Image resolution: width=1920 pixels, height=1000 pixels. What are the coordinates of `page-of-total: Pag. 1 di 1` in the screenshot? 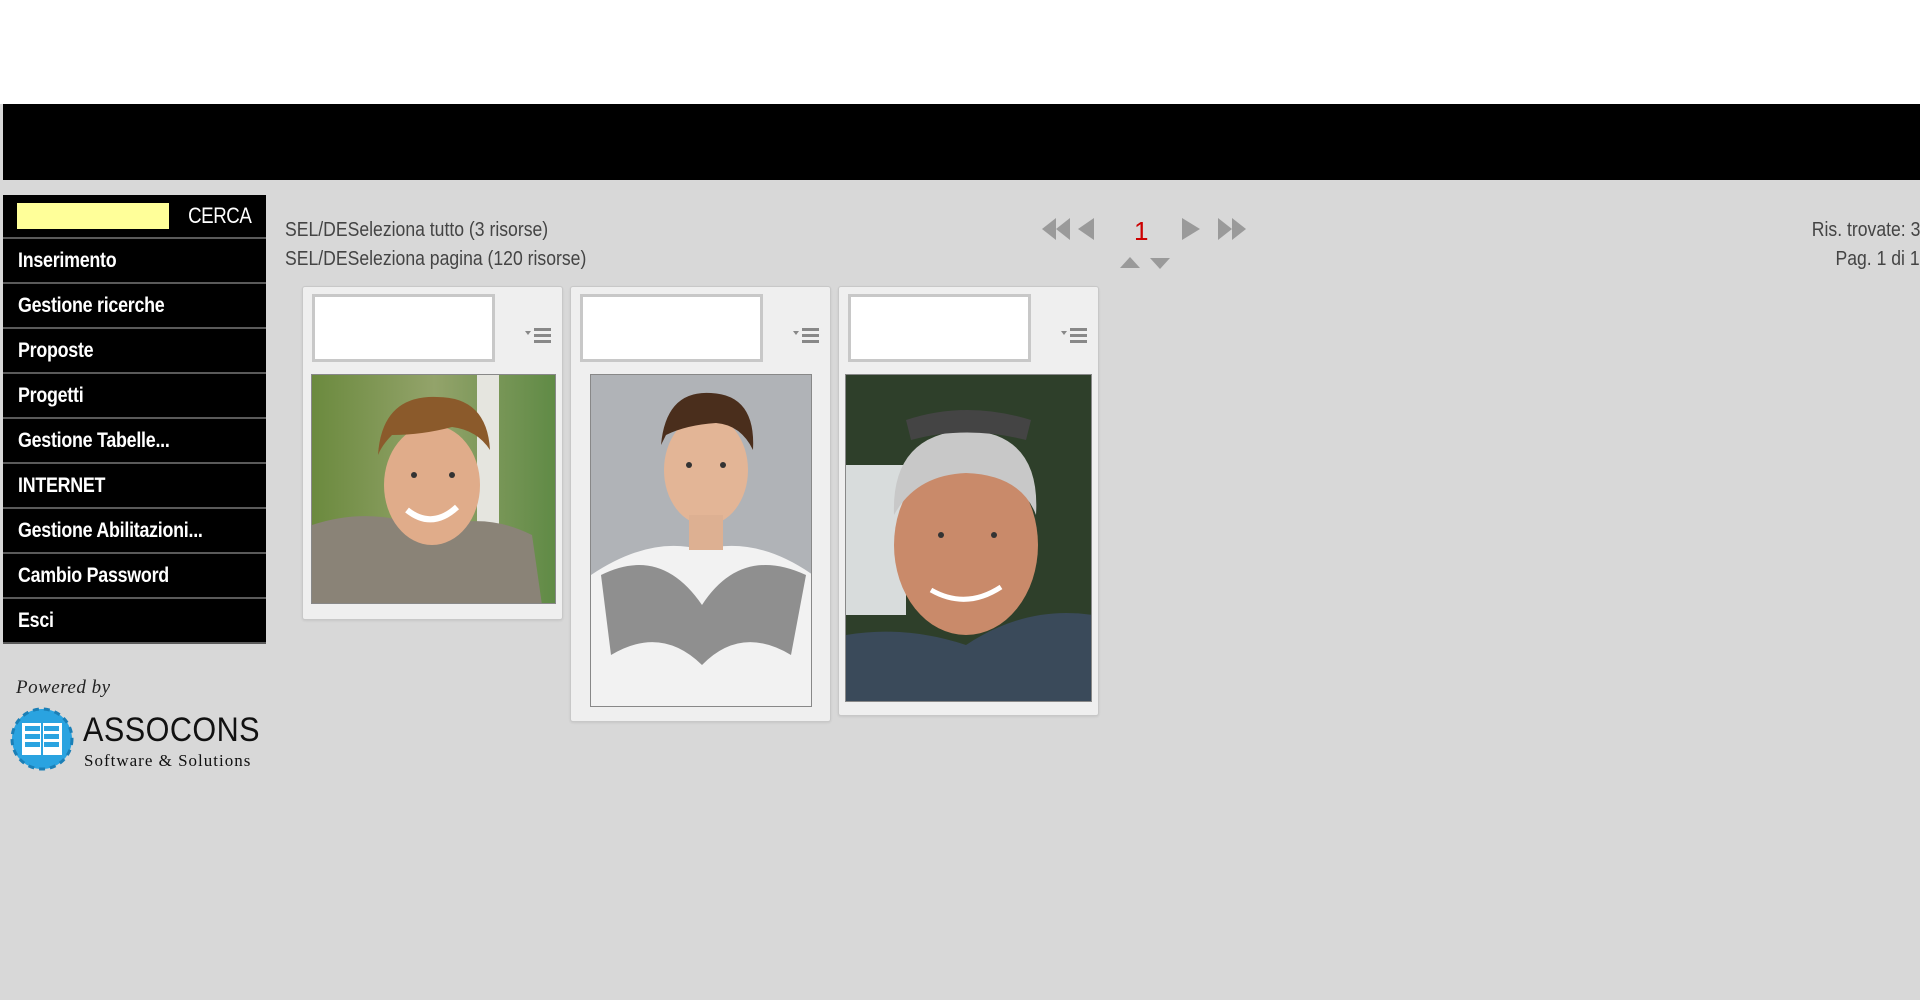 It's located at (1877, 259).